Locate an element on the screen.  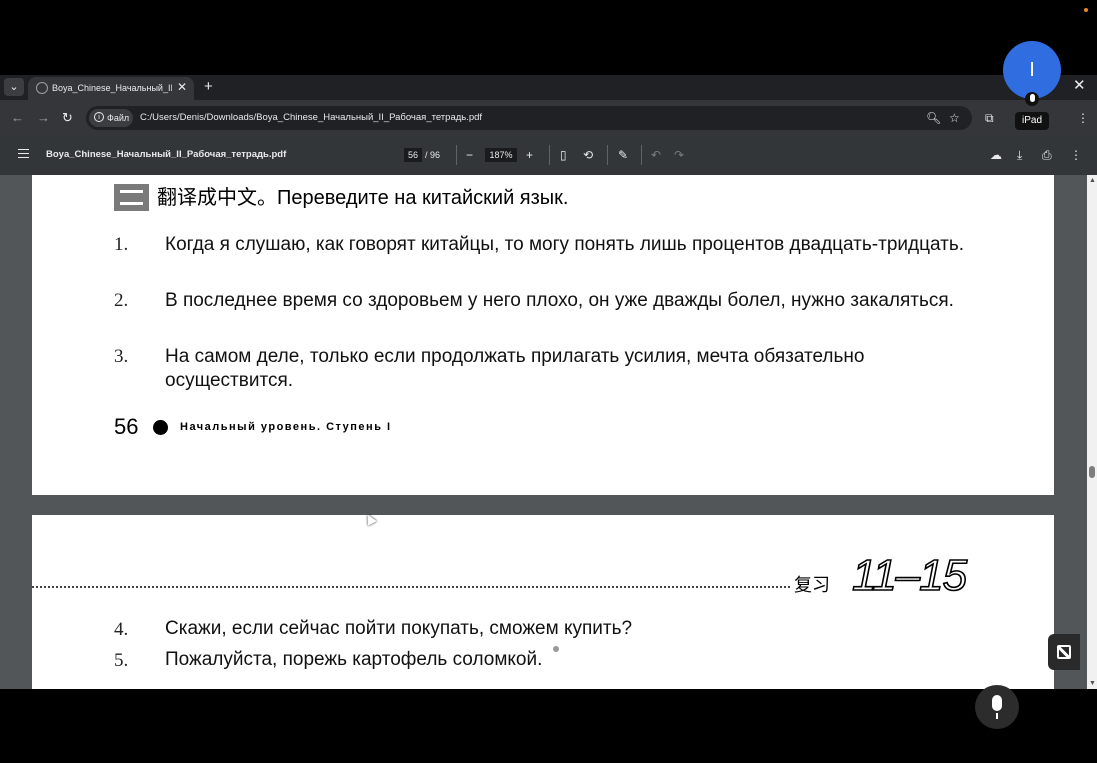
scroll-down-icon: ▼ is located at coordinates (1092, 684).